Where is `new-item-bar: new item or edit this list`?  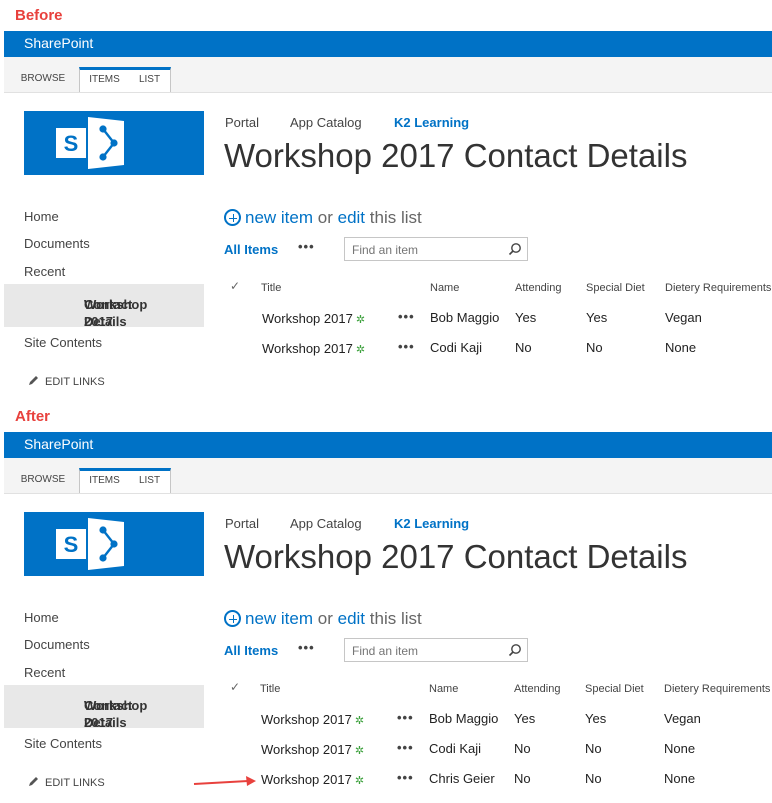 new-item-bar: new item or edit this list is located at coordinates (323, 618).